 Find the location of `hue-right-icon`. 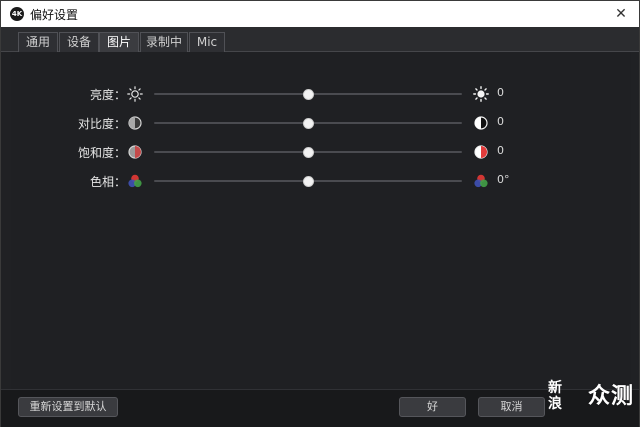

hue-right-icon is located at coordinates (481, 181).